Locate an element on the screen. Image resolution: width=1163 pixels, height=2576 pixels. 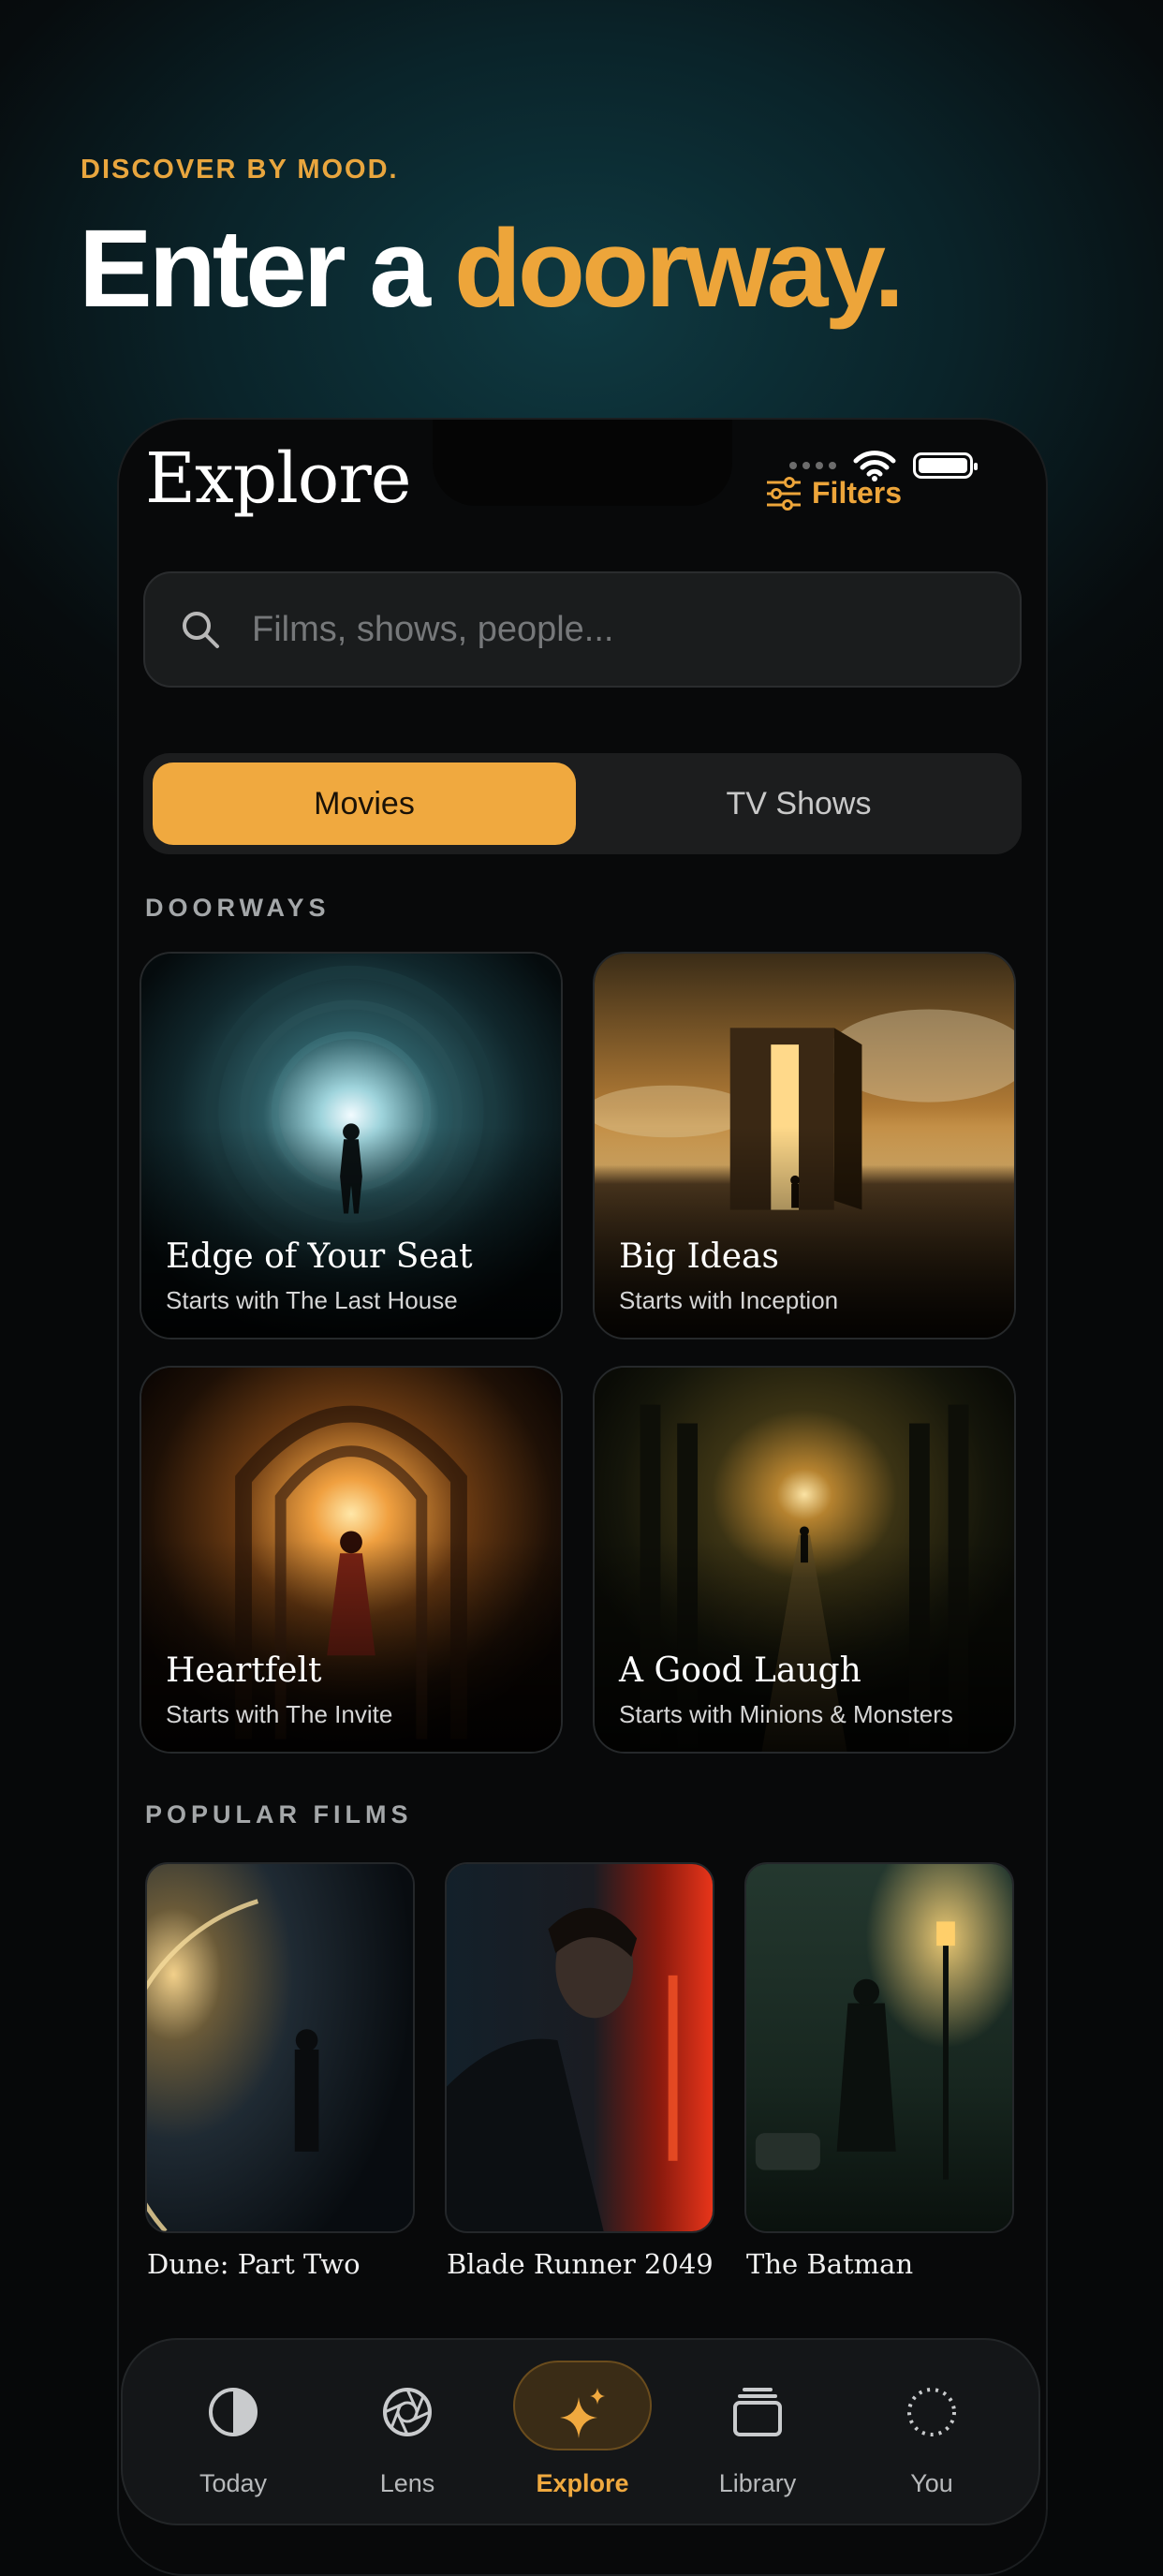
tab-label: Explore is located at coordinates (582, 2483).